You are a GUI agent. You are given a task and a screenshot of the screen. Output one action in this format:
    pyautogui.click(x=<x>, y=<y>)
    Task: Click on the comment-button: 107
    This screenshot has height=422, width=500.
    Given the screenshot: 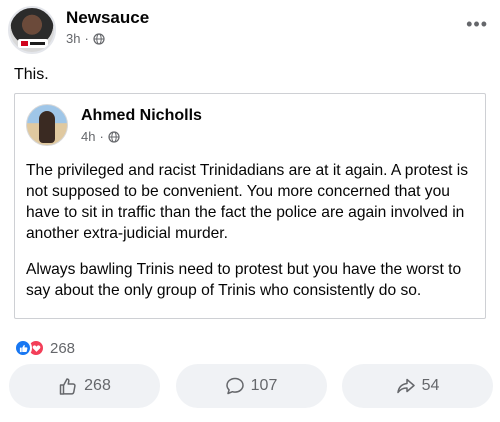 What is the action you would take?
    pyautogui.click(x=251, y=386)
    